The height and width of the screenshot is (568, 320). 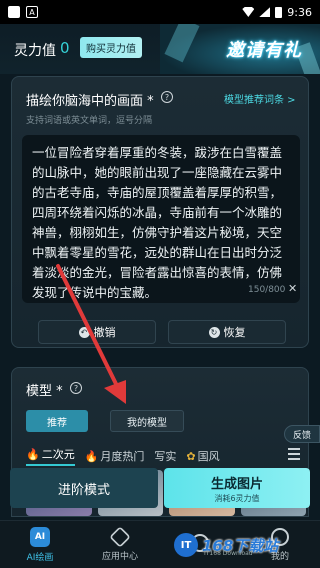 I want to click on generate-label: 生成图片, so click(x=236, y=484).